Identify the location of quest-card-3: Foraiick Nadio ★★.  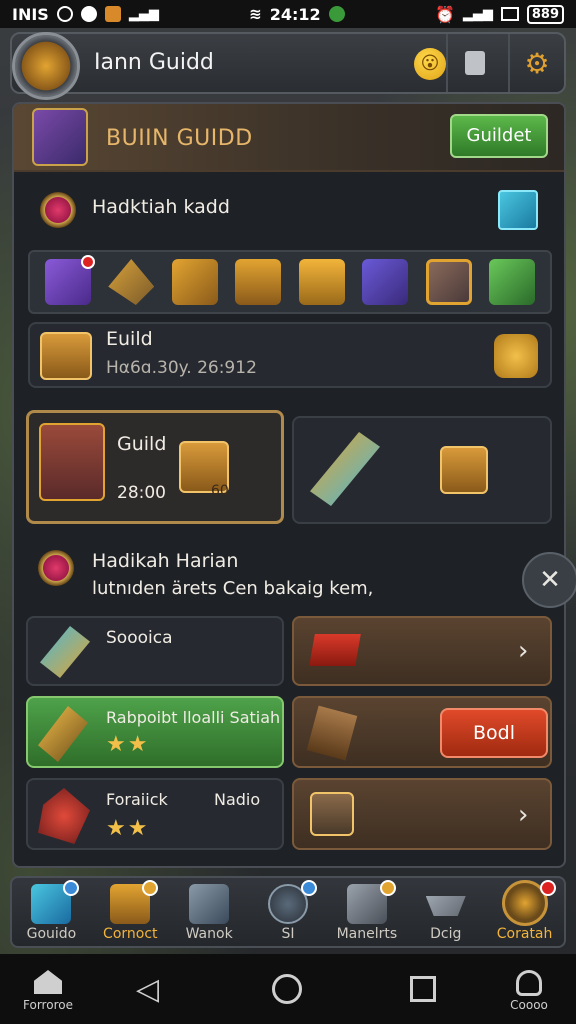
(155, 814).